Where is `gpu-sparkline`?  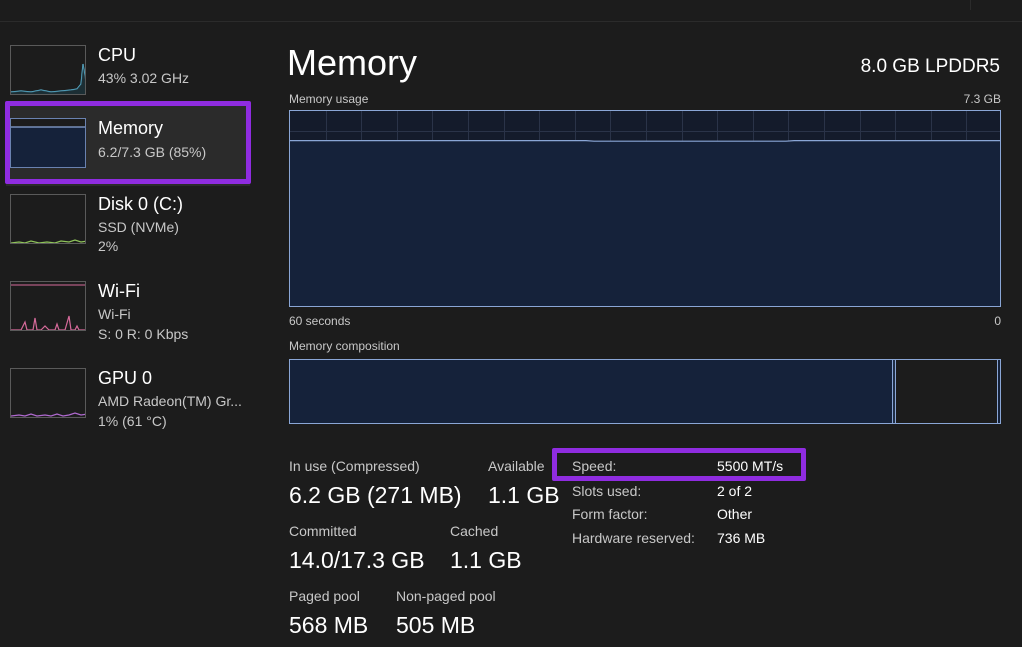
gpu-sparkline is located at coordinates (48, 414).